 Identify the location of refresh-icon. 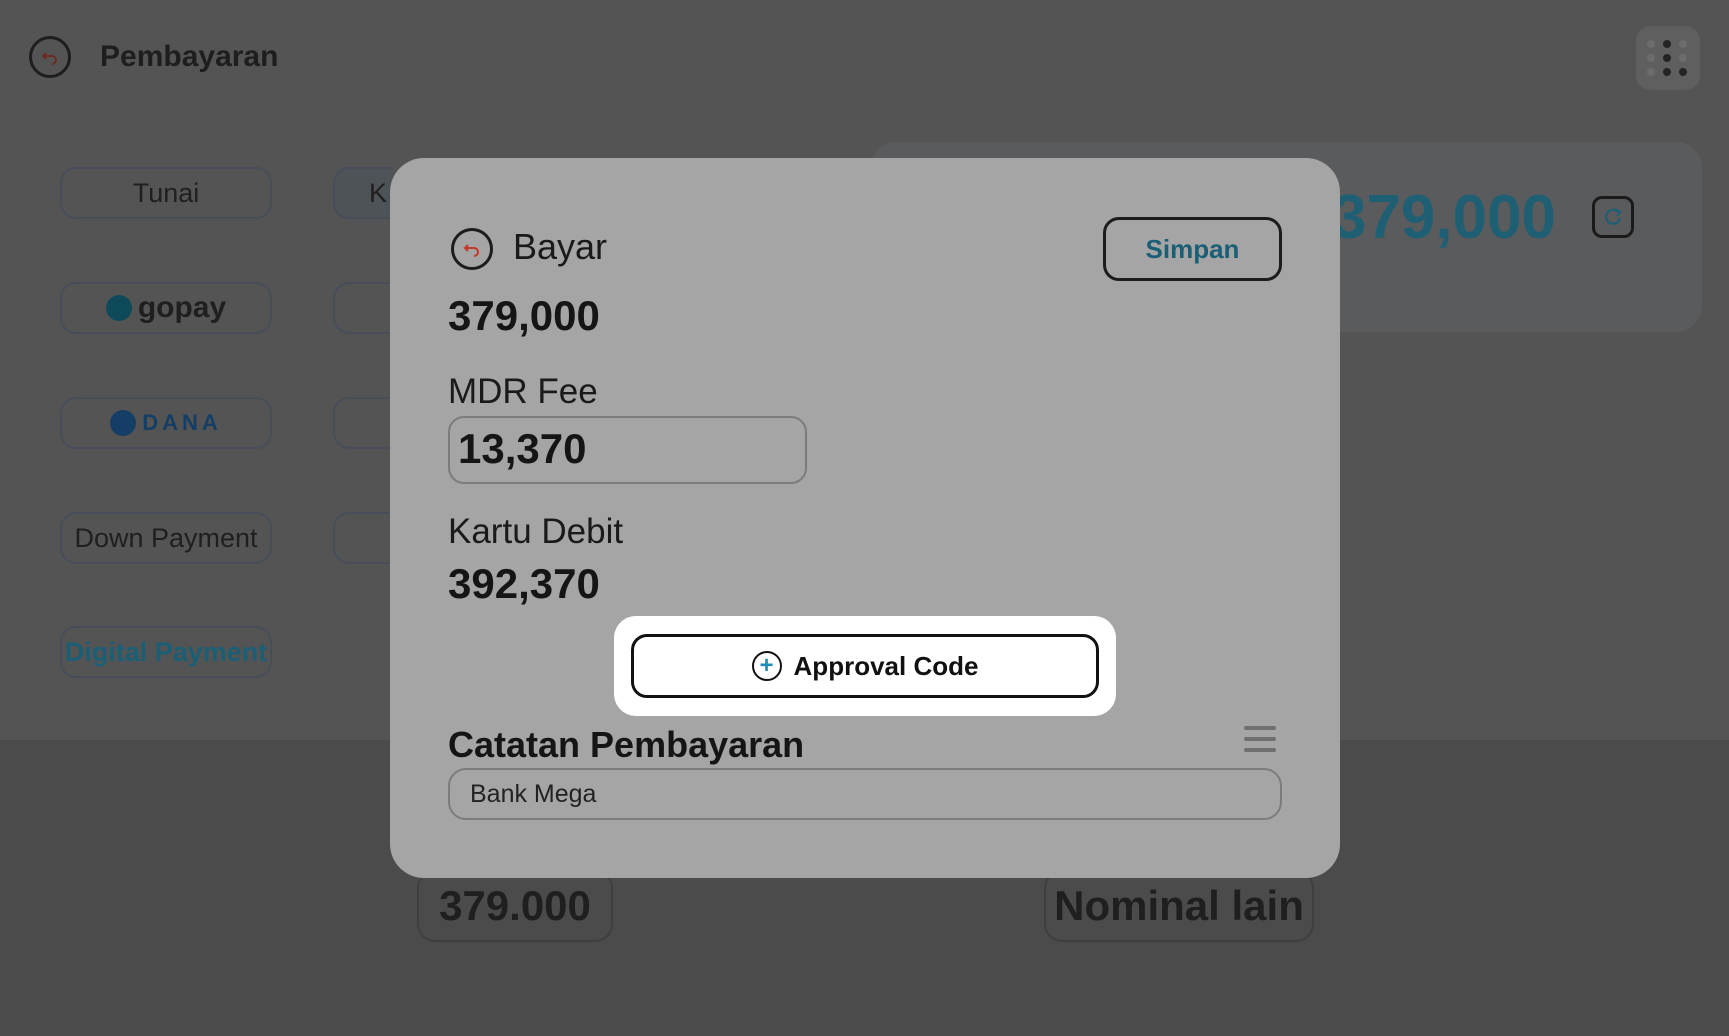
(1613, 216).